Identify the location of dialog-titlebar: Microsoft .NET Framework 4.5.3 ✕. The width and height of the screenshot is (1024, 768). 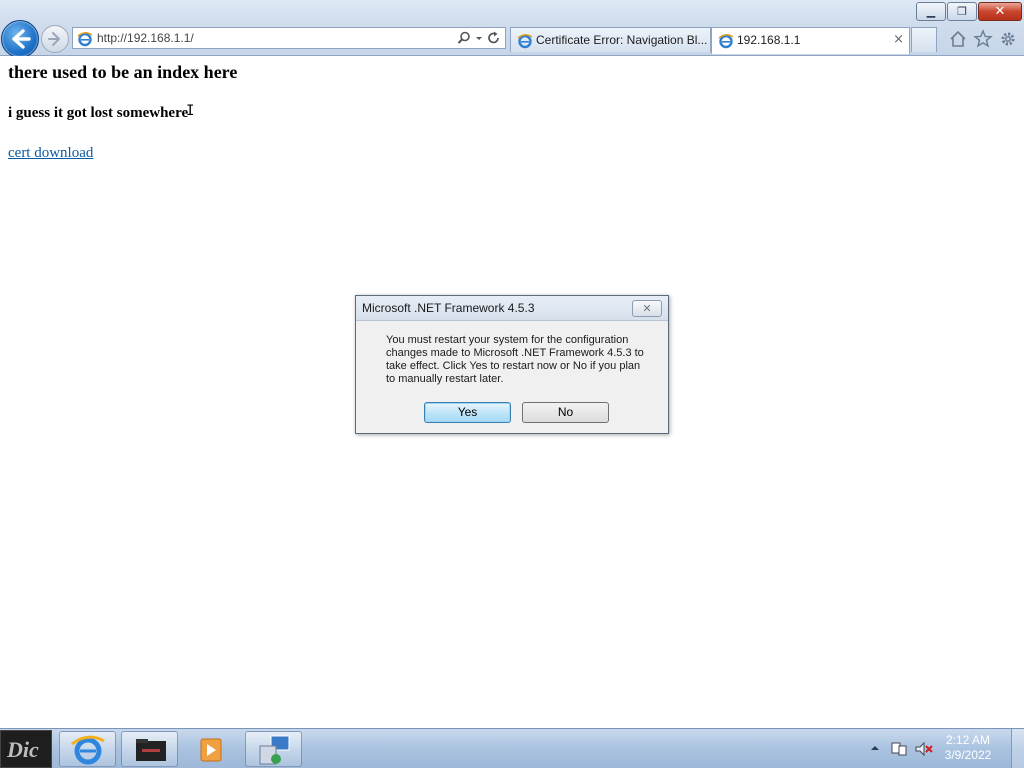
(512, 308).